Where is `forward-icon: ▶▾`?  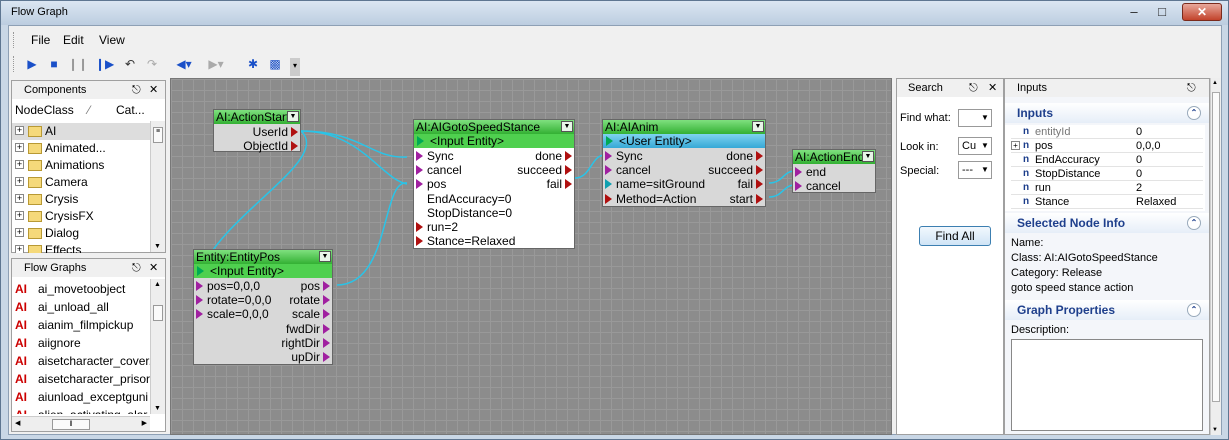
forward-icon: ▶▾ is located at coordinates (216, 64).